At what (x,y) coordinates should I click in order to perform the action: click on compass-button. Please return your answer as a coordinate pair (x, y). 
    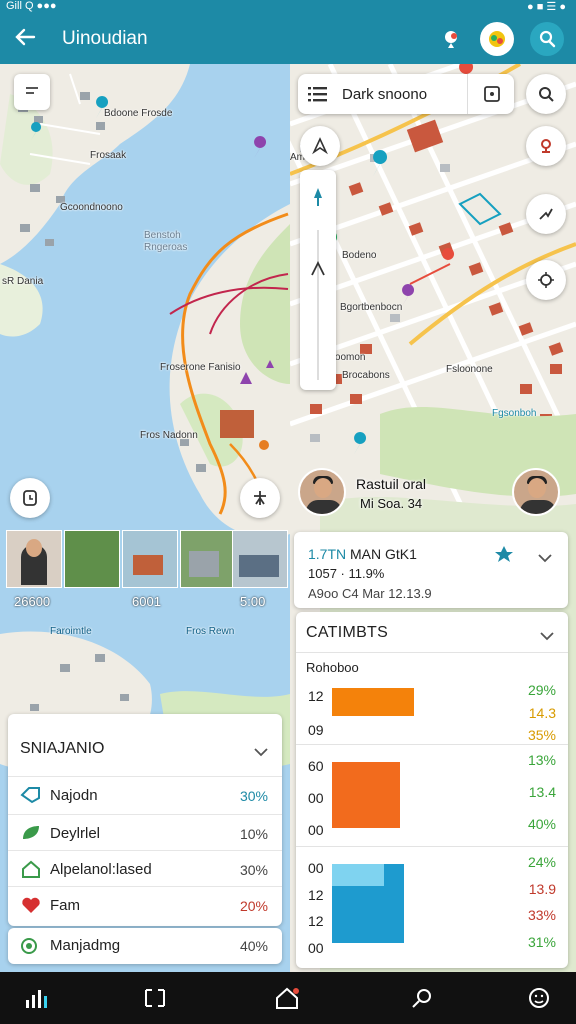
    Looking at the image, I should click on (320, 146).